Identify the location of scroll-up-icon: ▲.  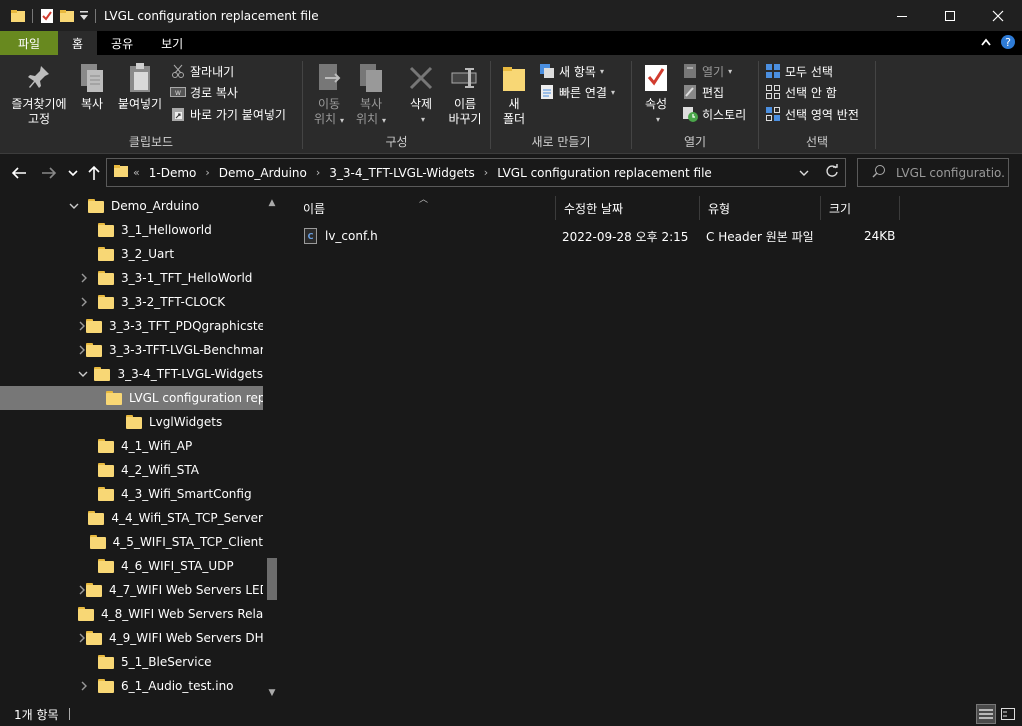
(272, 203).